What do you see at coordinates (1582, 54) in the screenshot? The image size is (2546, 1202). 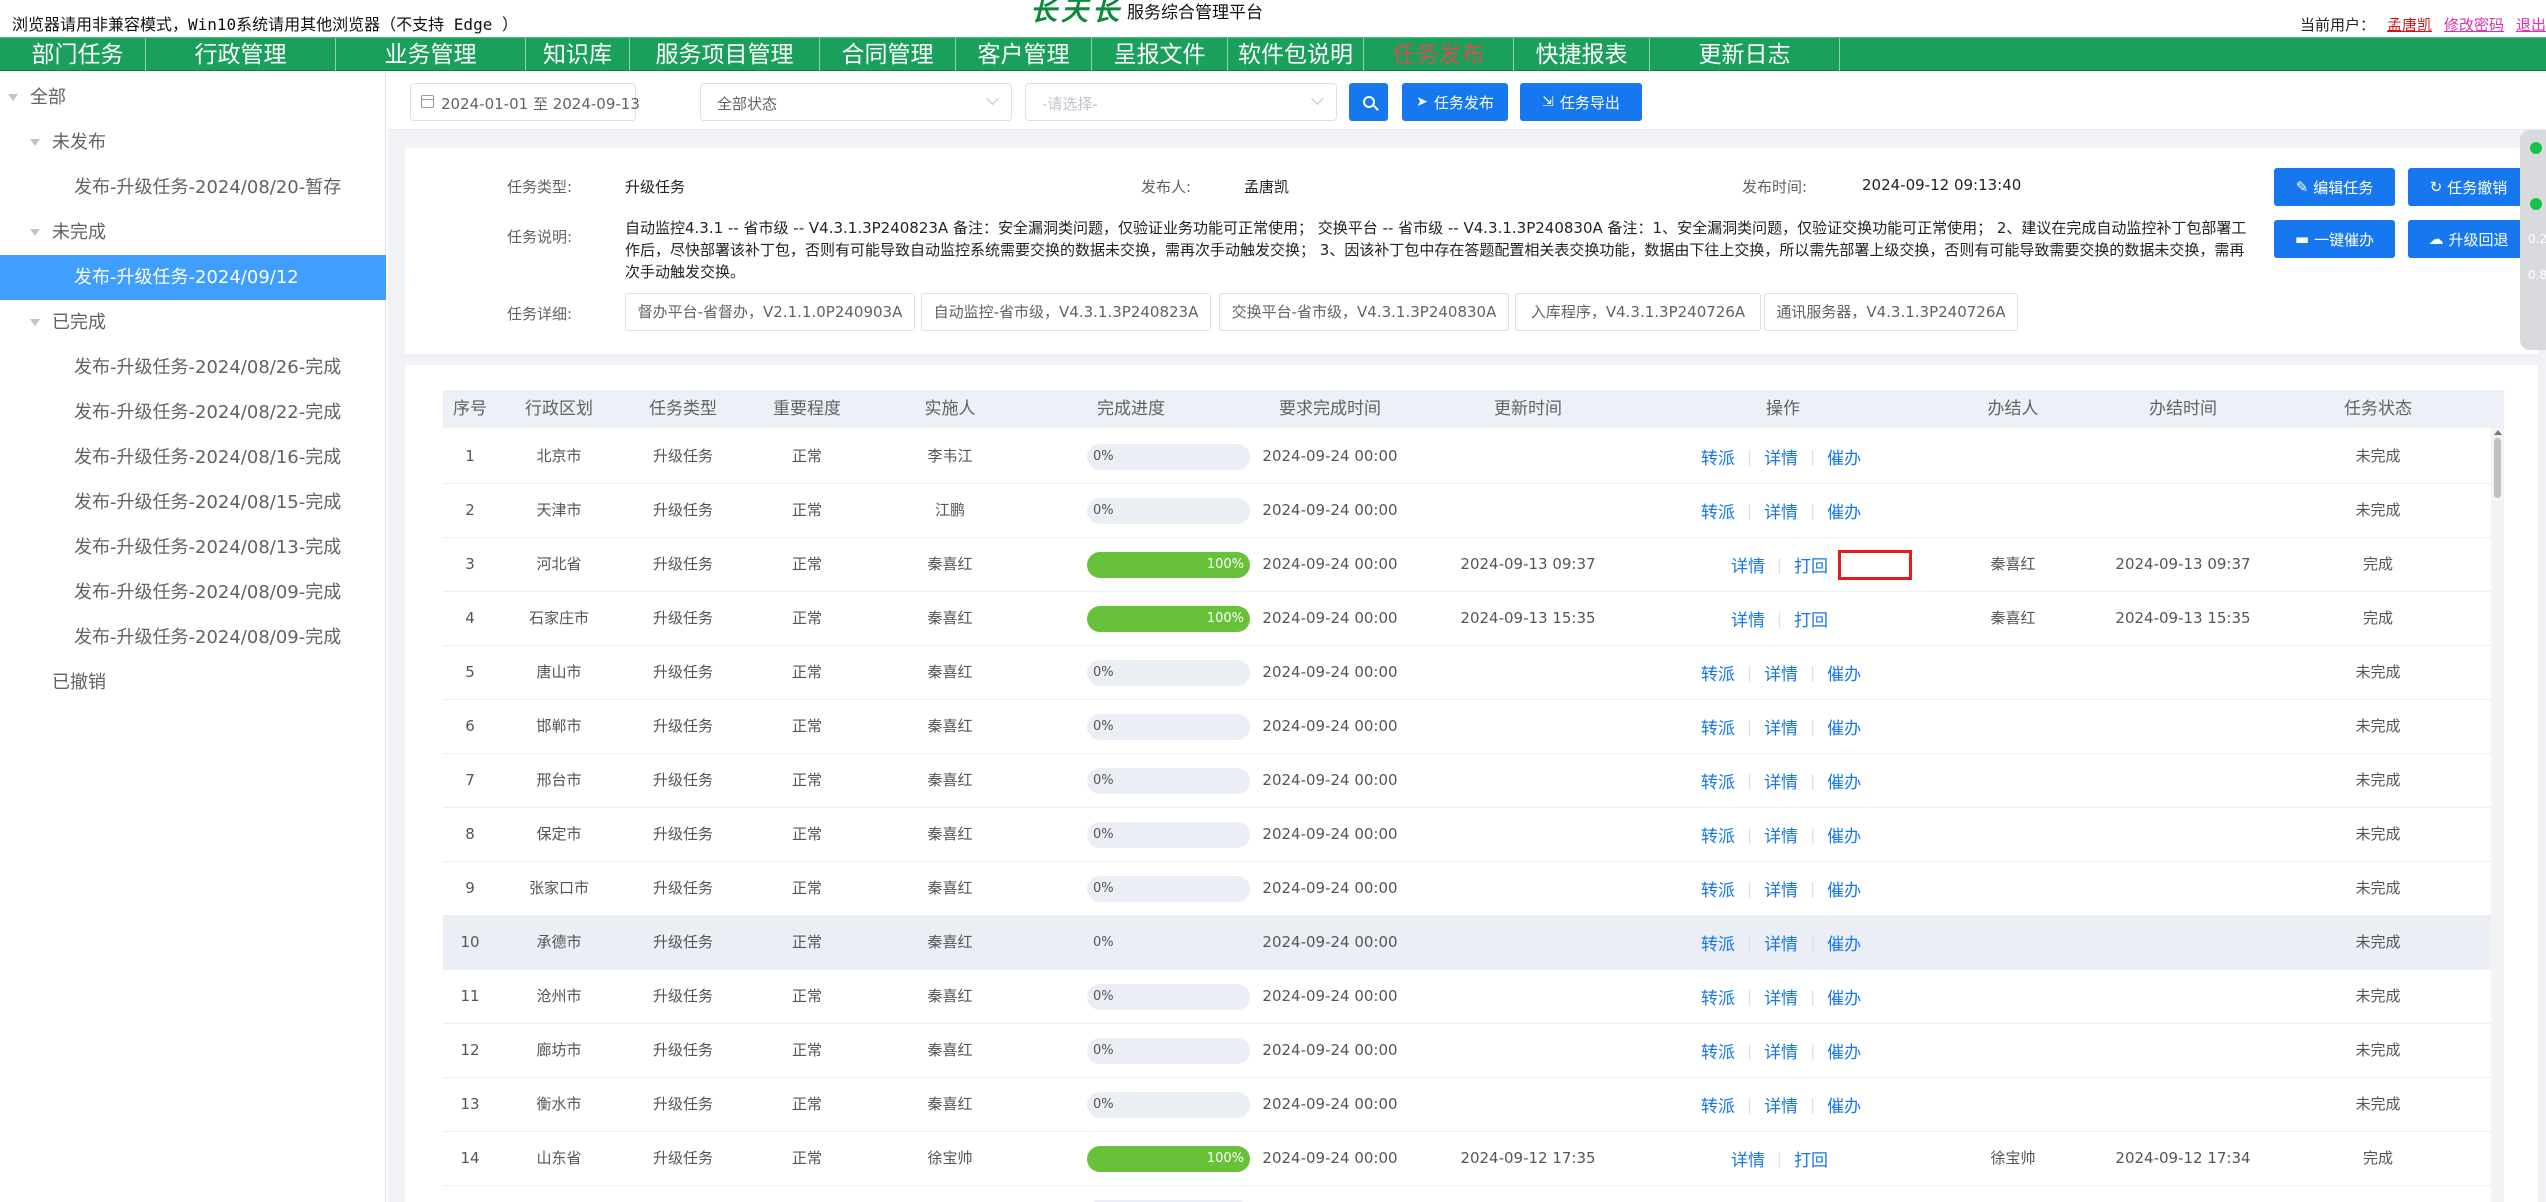 I see `nav-item: 快捷报表` at bounding box center [1582, 54].